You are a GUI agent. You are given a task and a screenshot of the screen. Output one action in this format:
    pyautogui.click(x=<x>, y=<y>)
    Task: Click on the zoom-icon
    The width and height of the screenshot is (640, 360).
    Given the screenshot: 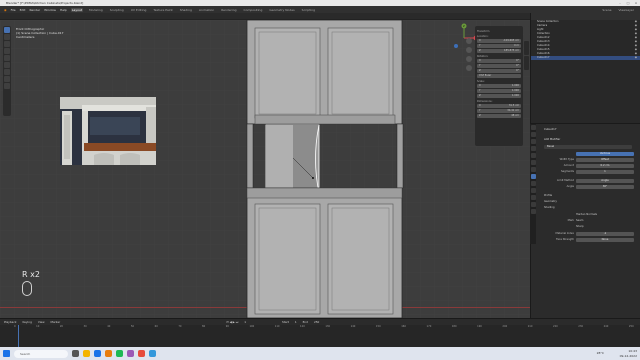 What is the action you would take?
    pyautogui.click(x=469, y=41)
    